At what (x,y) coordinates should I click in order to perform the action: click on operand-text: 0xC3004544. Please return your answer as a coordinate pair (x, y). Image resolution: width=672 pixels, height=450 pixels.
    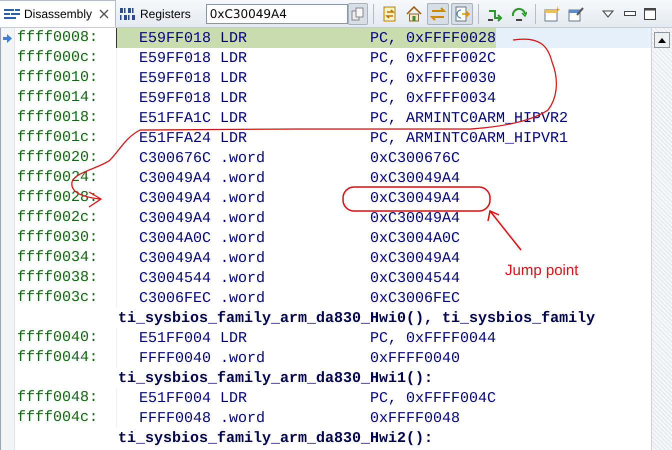
    Looking at the image, I should click on (415, 278).